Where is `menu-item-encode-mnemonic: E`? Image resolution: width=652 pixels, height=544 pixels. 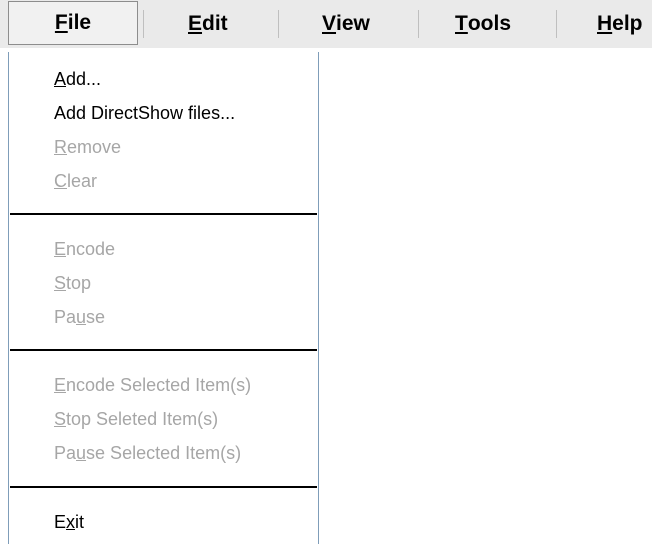 menu-item-encode-mnemonic: E is located at coordinates (60, 249).